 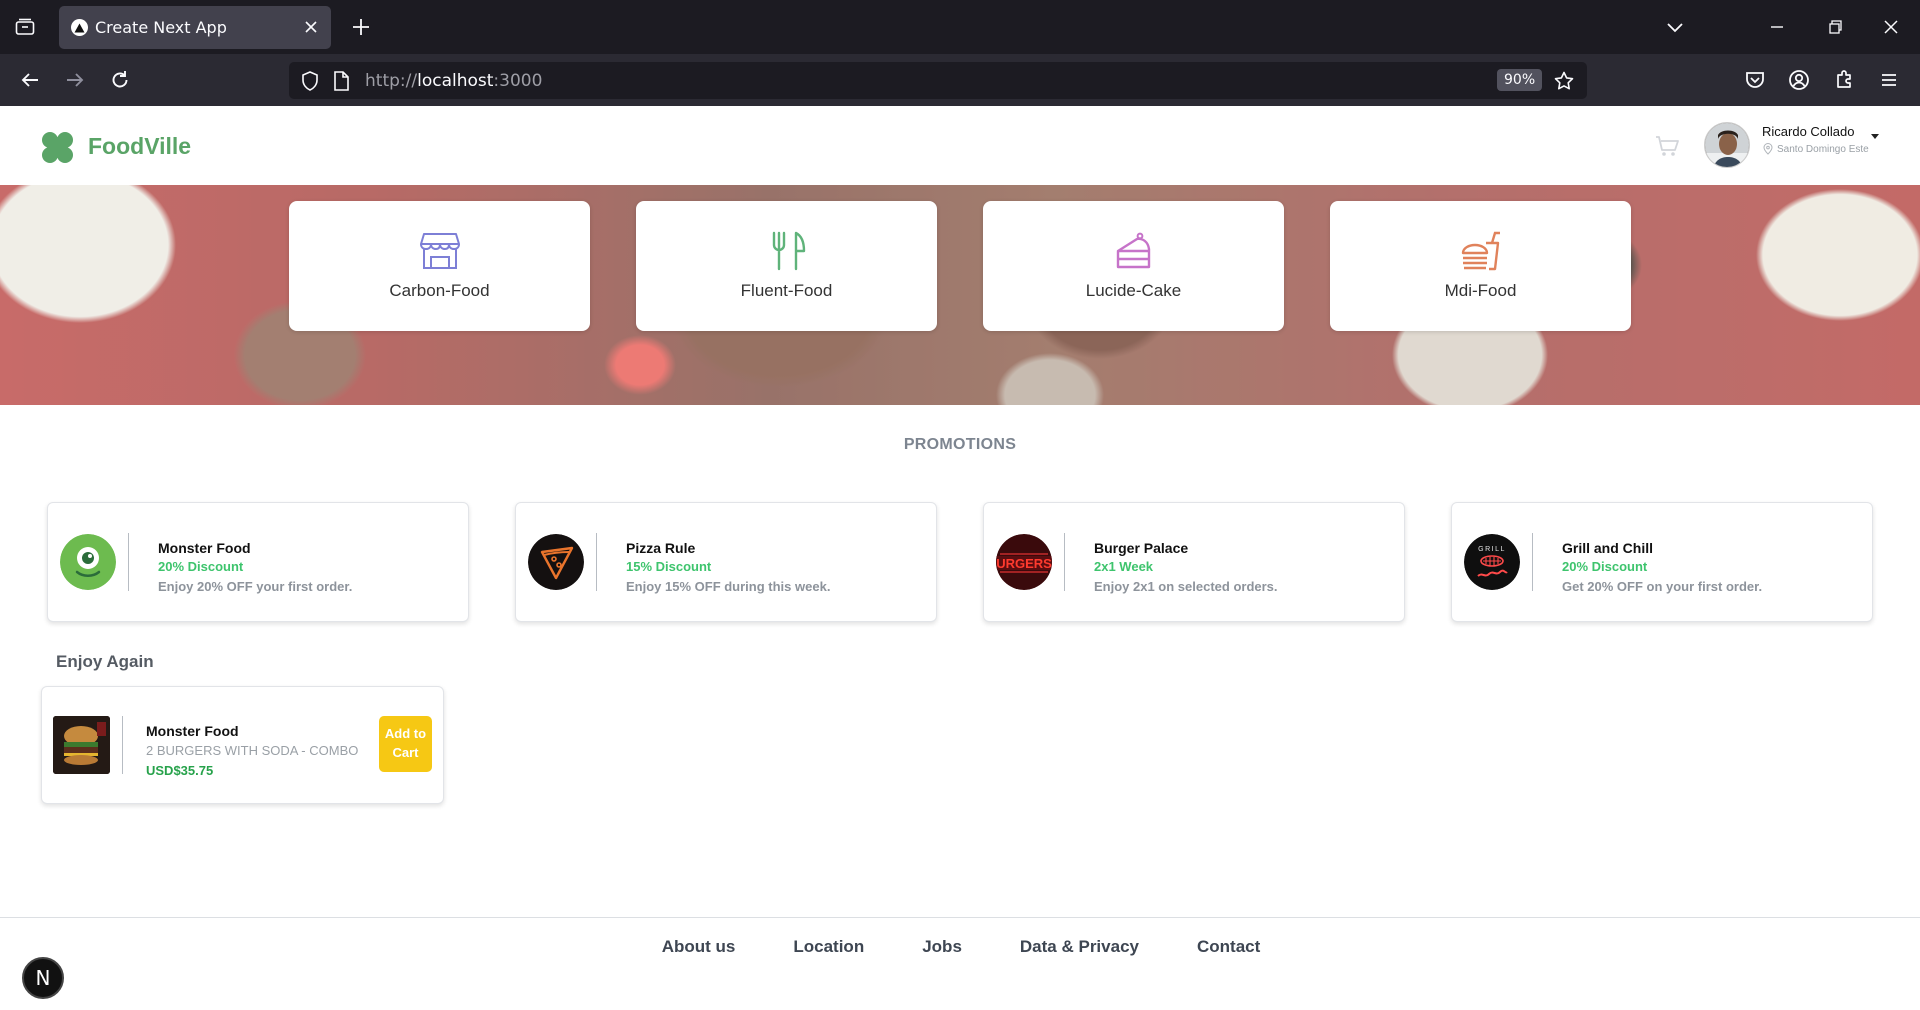 I want to click on monster-logo-icon, so click(x=88, y=562).